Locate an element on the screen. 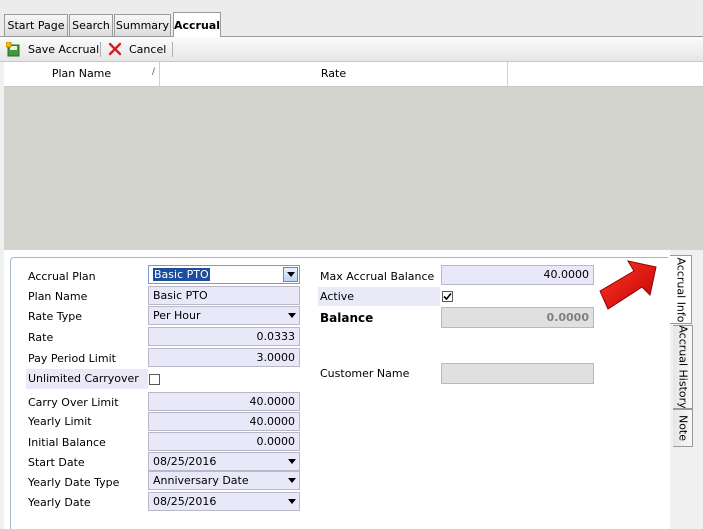 This screenshot has height=529, width=703. side-tab-accrual-info-label: Accrual Info is located at coordinates (680, 289).